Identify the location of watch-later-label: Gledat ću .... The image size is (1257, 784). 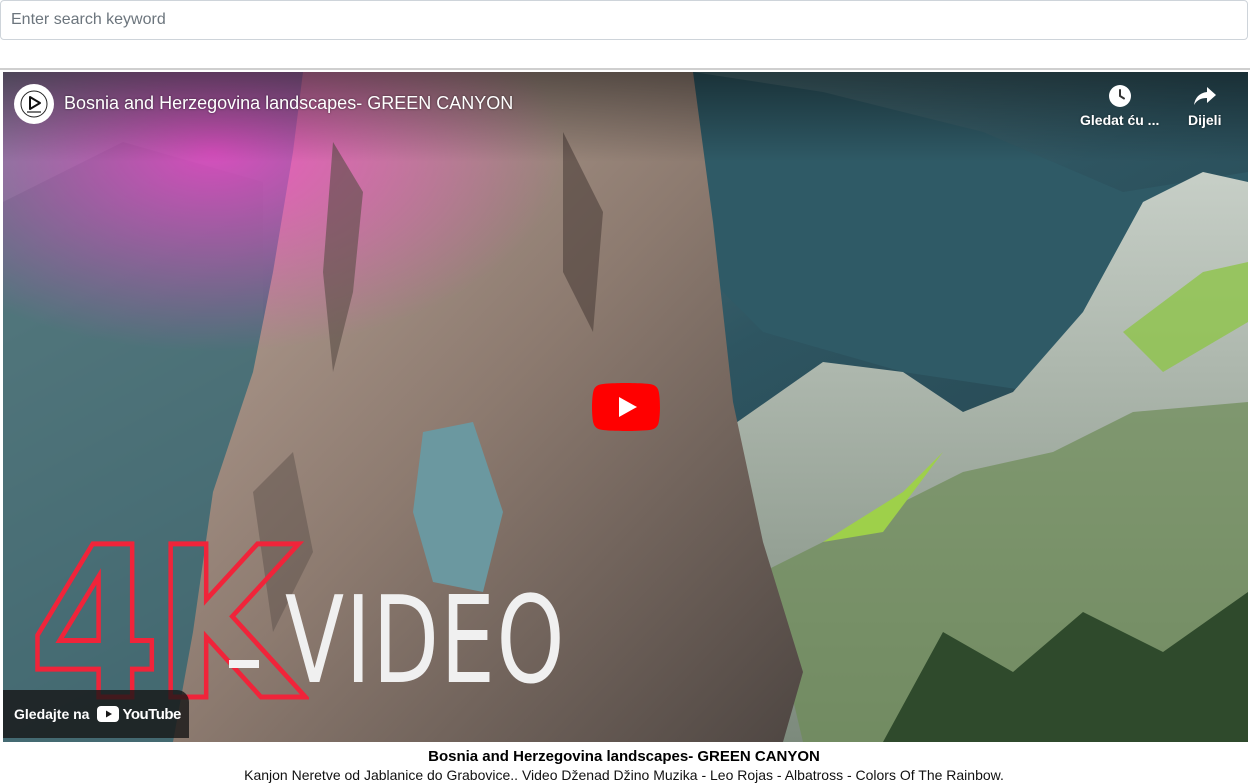
(1120, 120).